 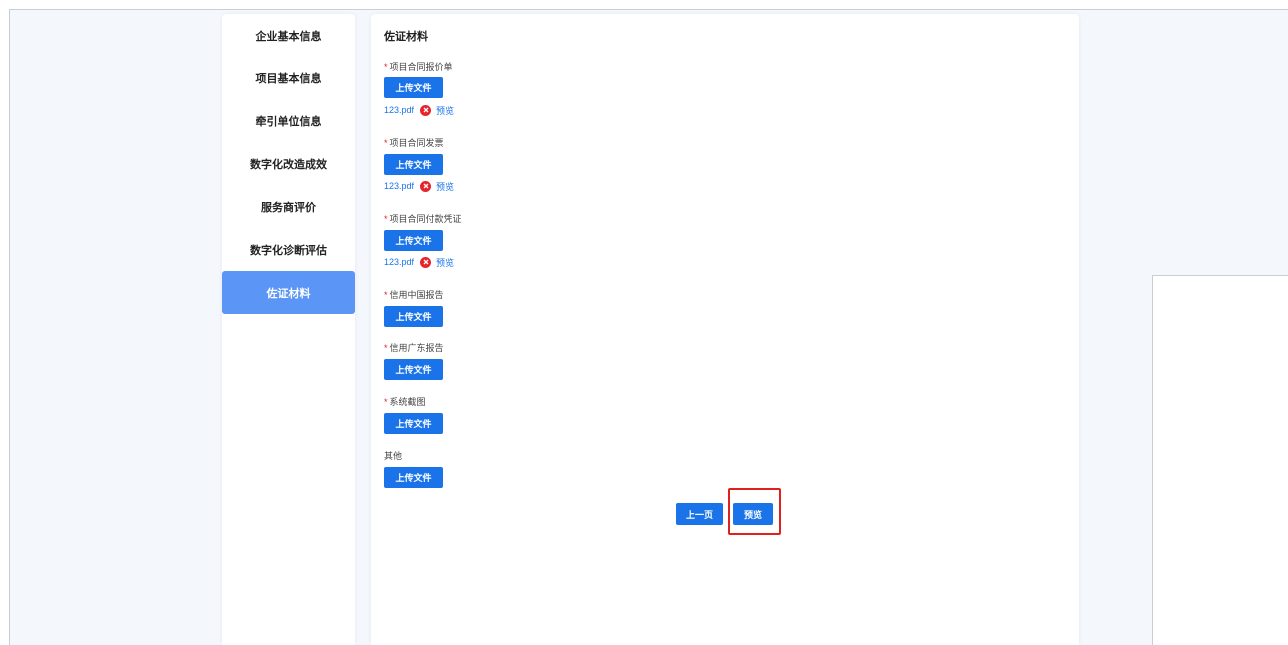 I want to click on sidebar-item-lead-unit: 牵引单位信息, so click(x=288, y=120).